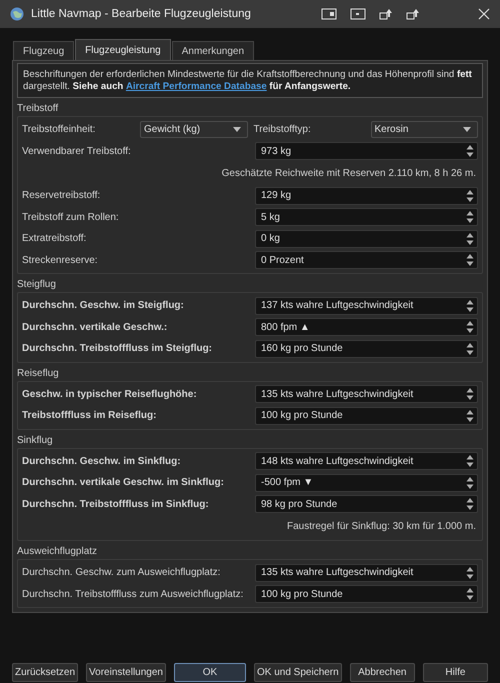 This screenshot has width=500, height=683. Describe the element at coordinates (110, 394) in the screenshot. I see `field-label: Geschw. in typischer Reiseflughöhe:` at that location.